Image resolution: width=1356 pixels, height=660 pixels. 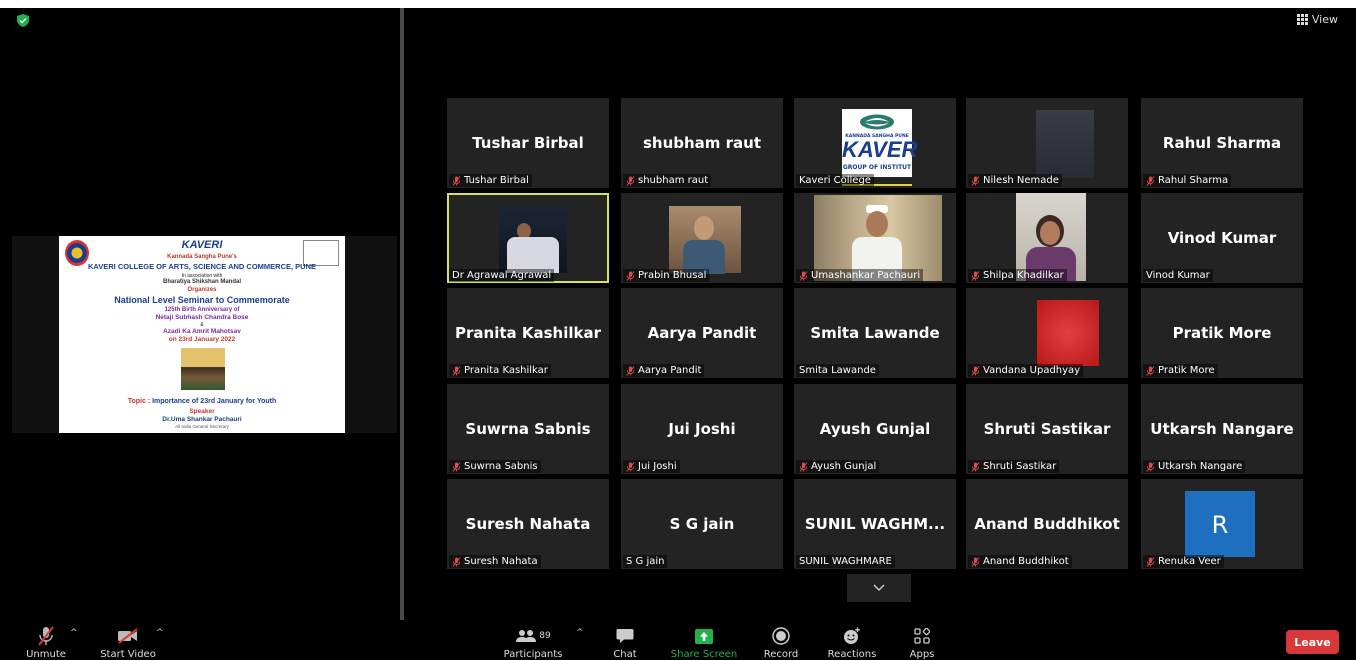 What do you see at coordinates (202, 257) in the screenshot?
I see `slide-line: Kannada Sangha Pune's` at bounding box center [202, 257].